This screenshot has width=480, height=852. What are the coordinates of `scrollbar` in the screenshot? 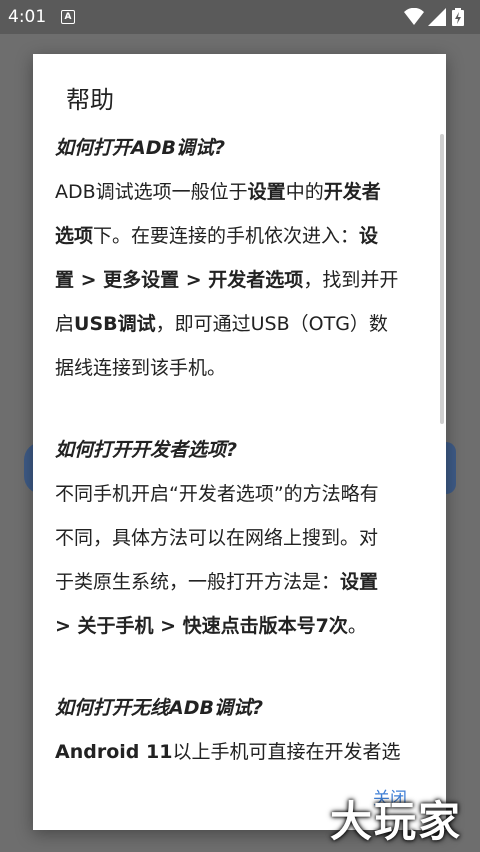 It's located at (442, 279).